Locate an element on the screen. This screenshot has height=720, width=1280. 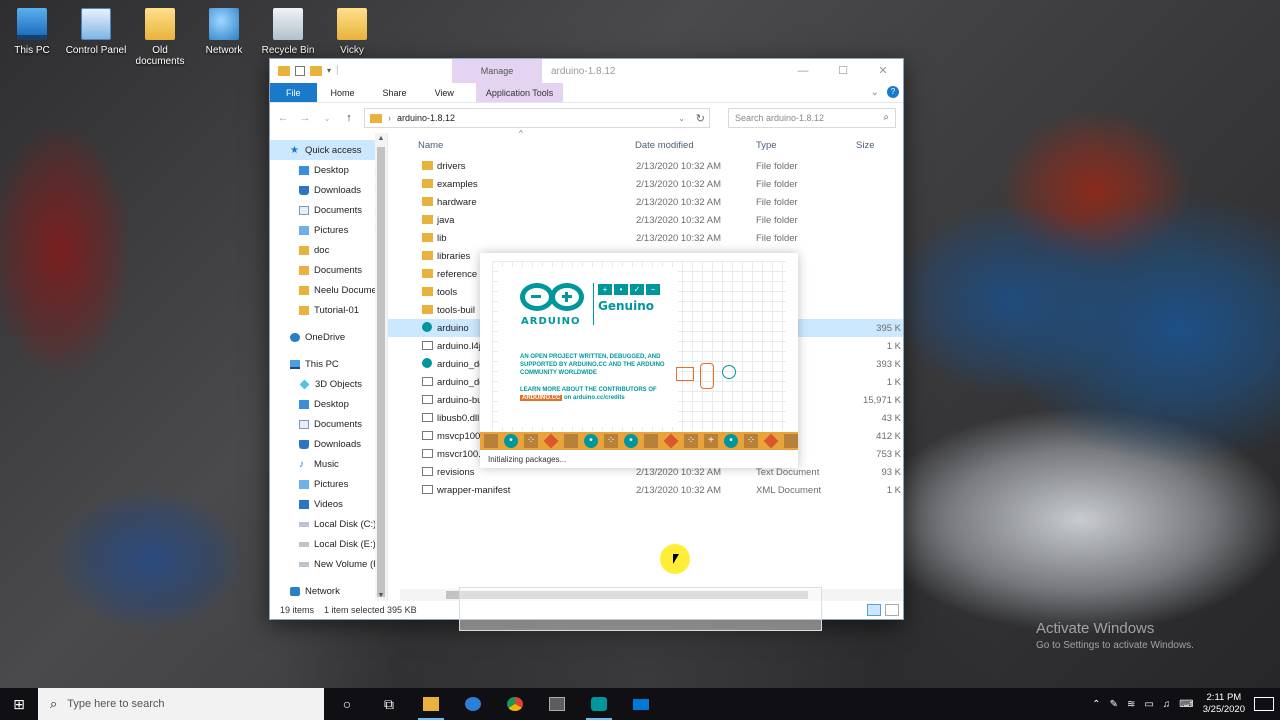
desktop-icon-label: Recycle Bin is located at coordinates (288, 50).